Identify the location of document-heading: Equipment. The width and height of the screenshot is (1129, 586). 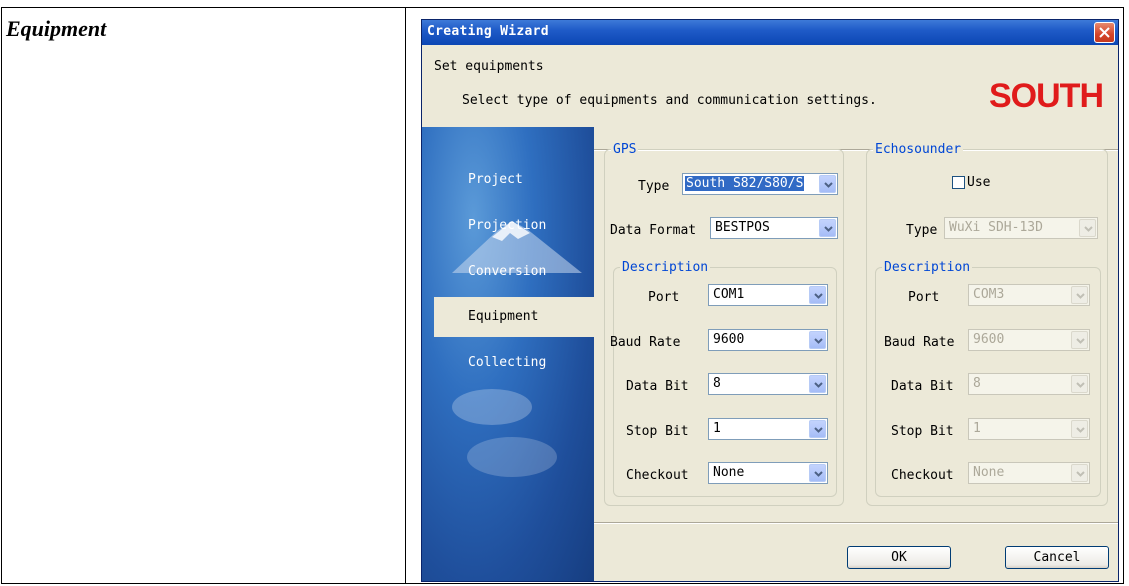
(56, 28).